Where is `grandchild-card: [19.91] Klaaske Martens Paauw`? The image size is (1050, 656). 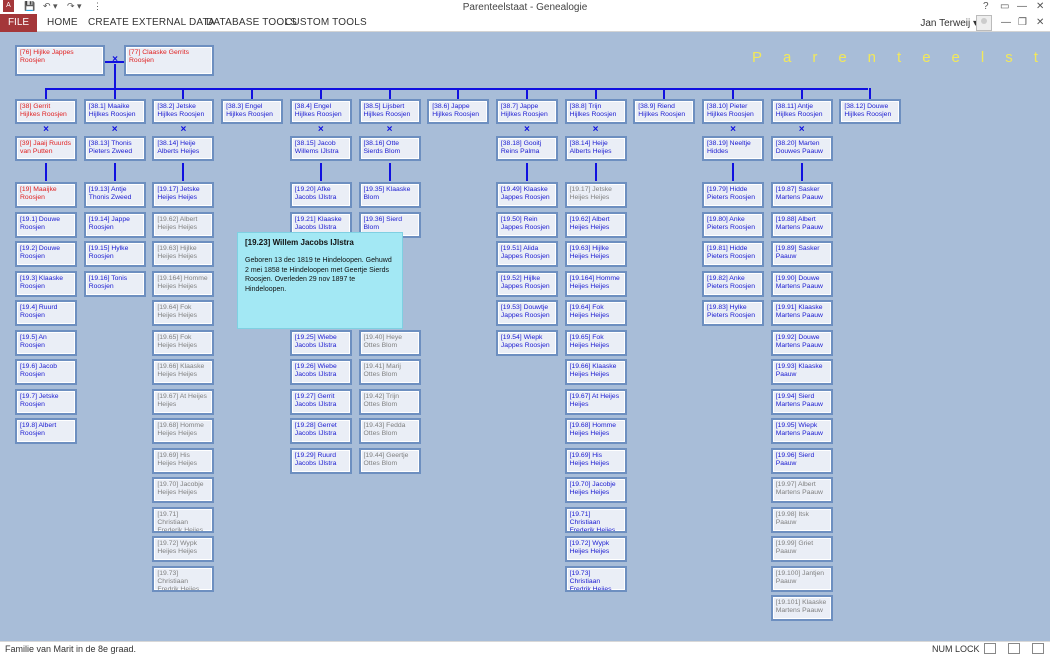
grandchild-card: [19.91] Klaaske Martens Paauw is located at coordinates (801, 313).